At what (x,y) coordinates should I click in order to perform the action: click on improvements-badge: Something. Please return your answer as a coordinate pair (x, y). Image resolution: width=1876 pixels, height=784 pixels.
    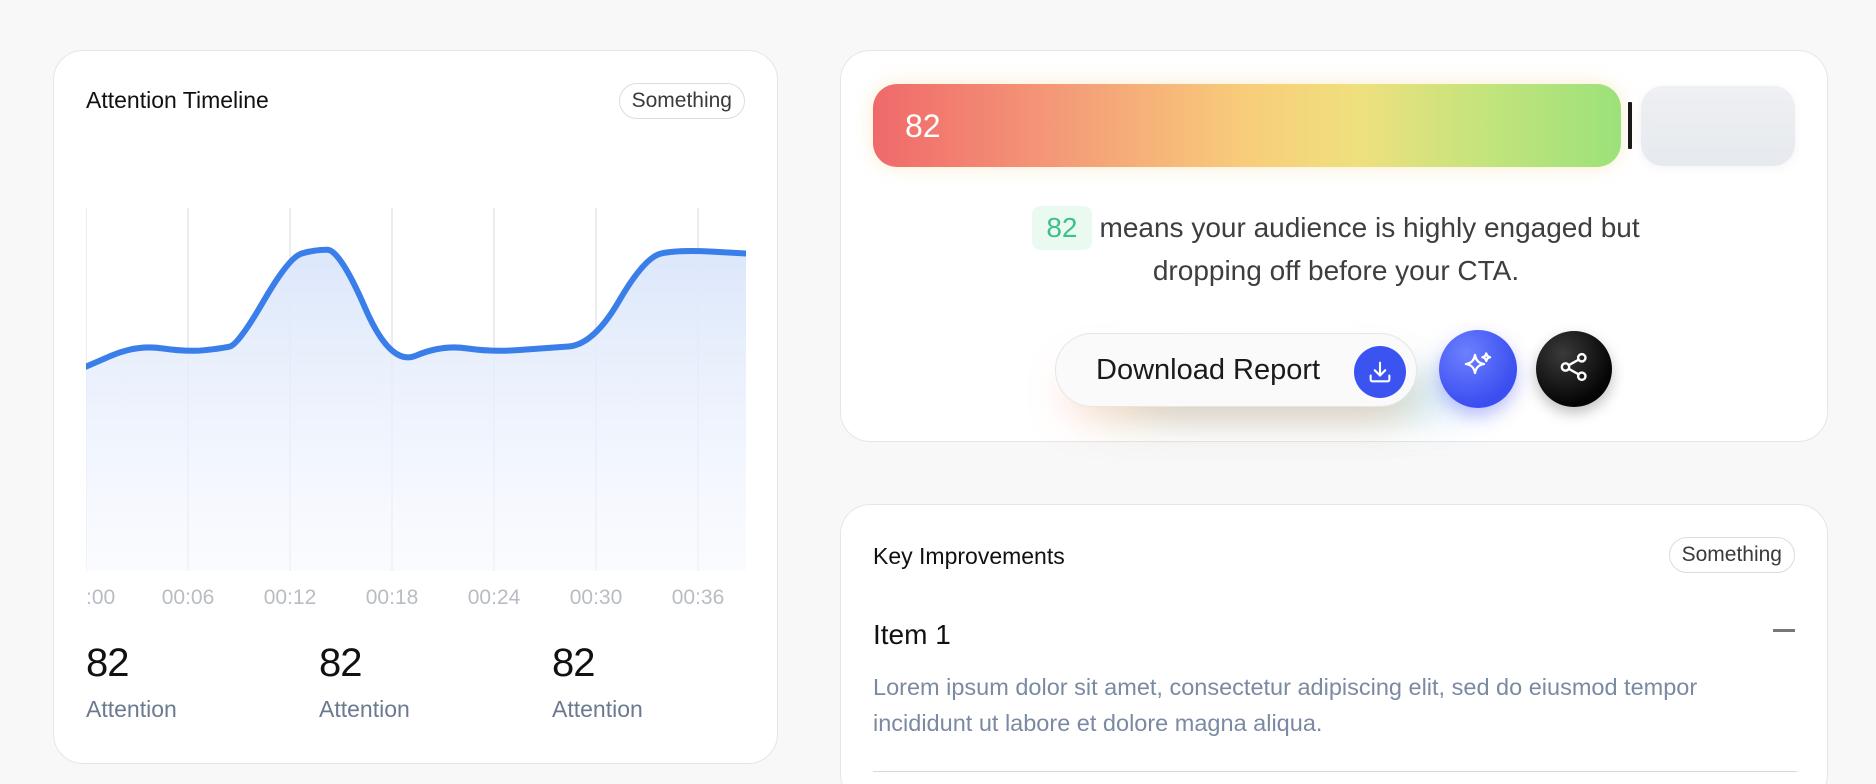
    Looking at the image, I should click on (1731, 555).